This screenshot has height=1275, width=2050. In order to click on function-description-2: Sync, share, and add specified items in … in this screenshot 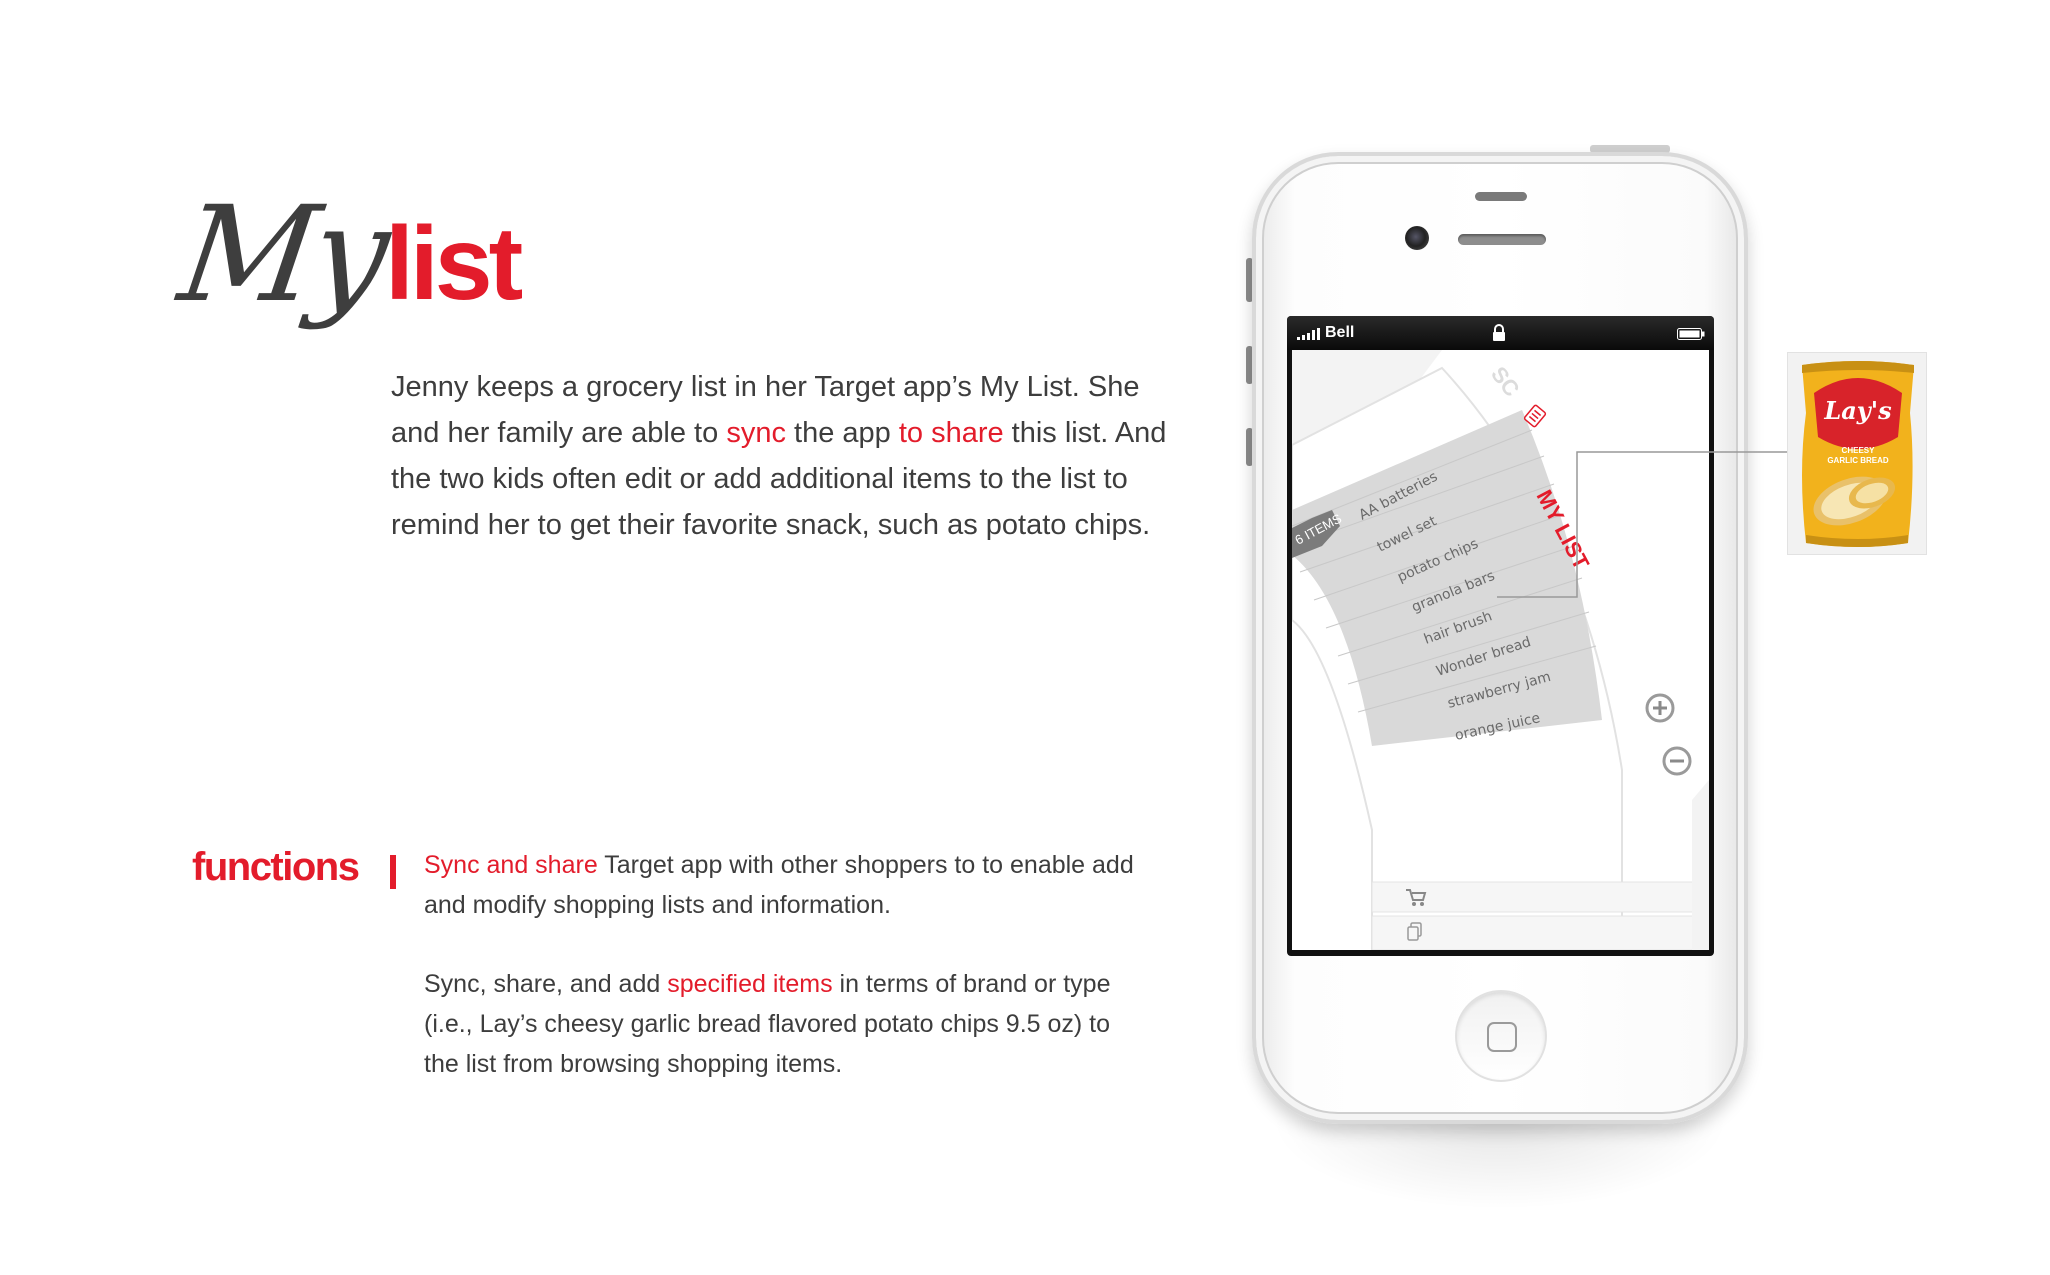, I will do `click(784, 1024)`.